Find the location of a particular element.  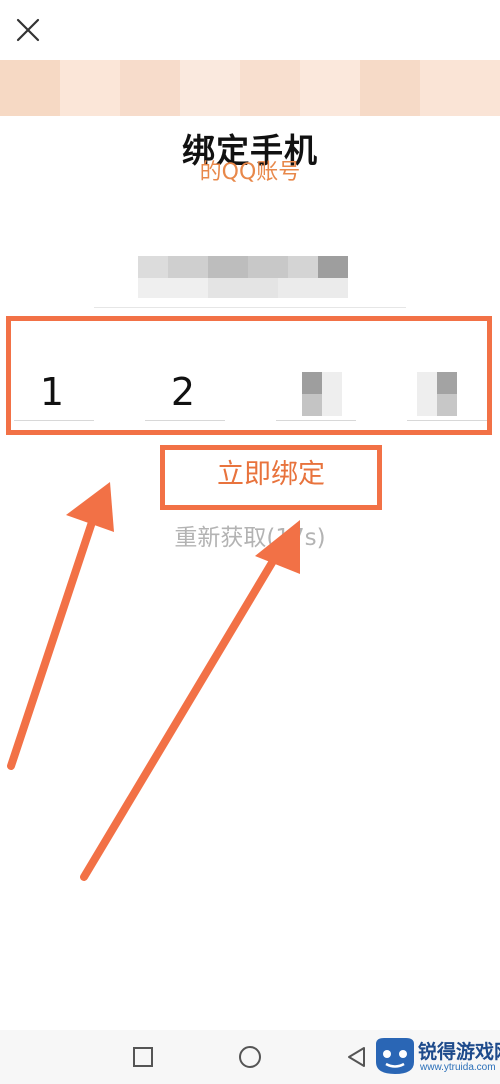

square-icon is located at coordinates (143, 1057).